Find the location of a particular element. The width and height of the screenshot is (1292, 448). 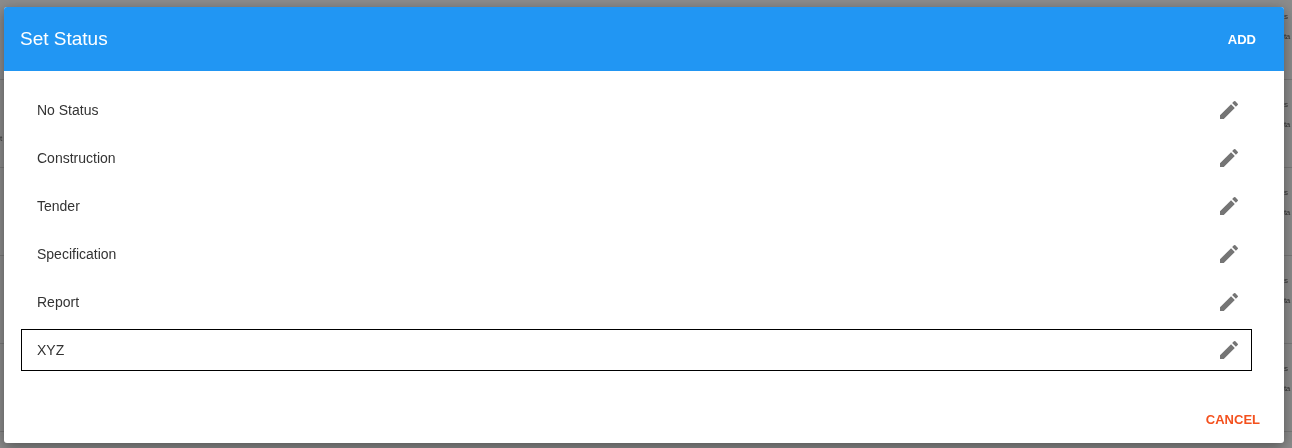

status-item: XYZ is located at coordinates (636, 350).